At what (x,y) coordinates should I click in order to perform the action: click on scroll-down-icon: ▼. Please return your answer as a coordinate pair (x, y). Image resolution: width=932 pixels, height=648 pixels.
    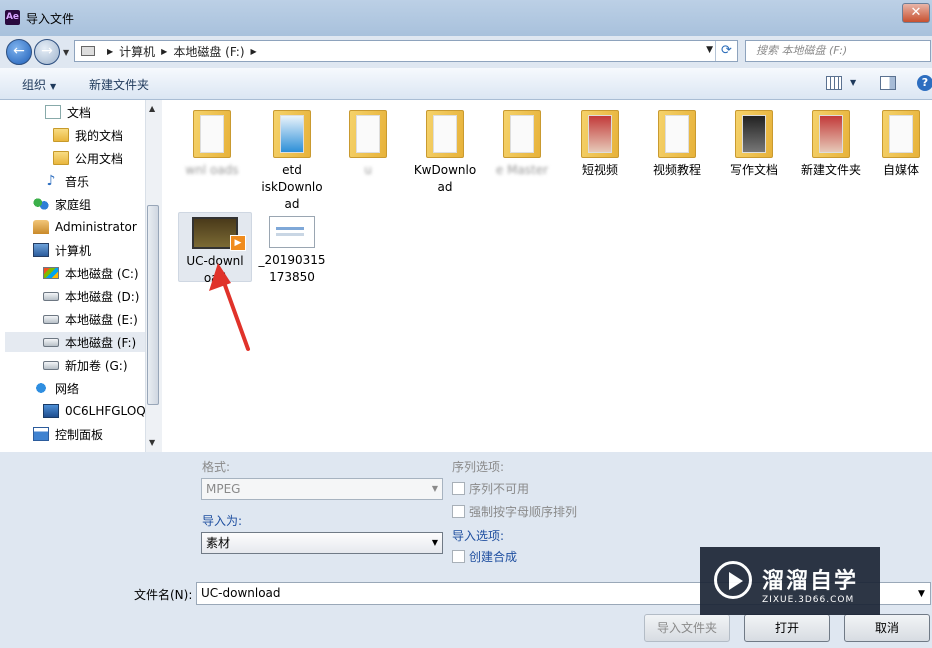
    Looking at the image, I should click on (152, 442).